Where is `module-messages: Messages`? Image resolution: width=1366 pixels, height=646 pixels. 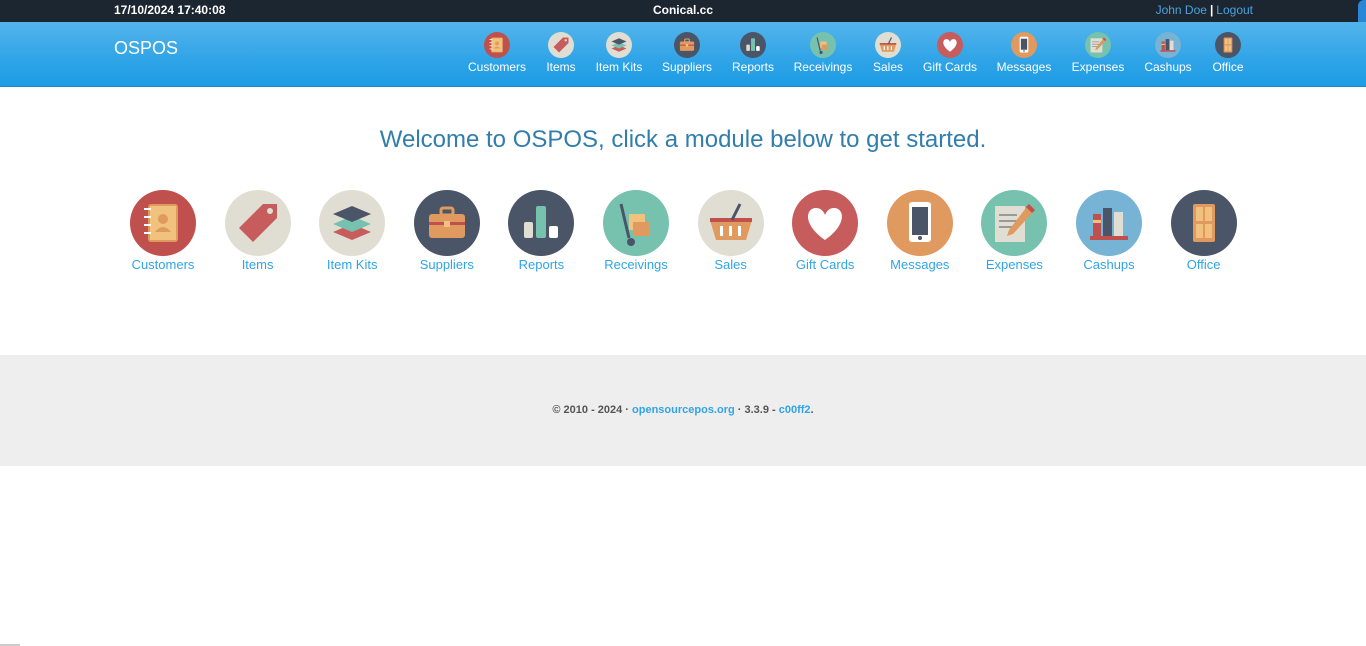
module-messages: Messages is located at coordinates (920, 231).